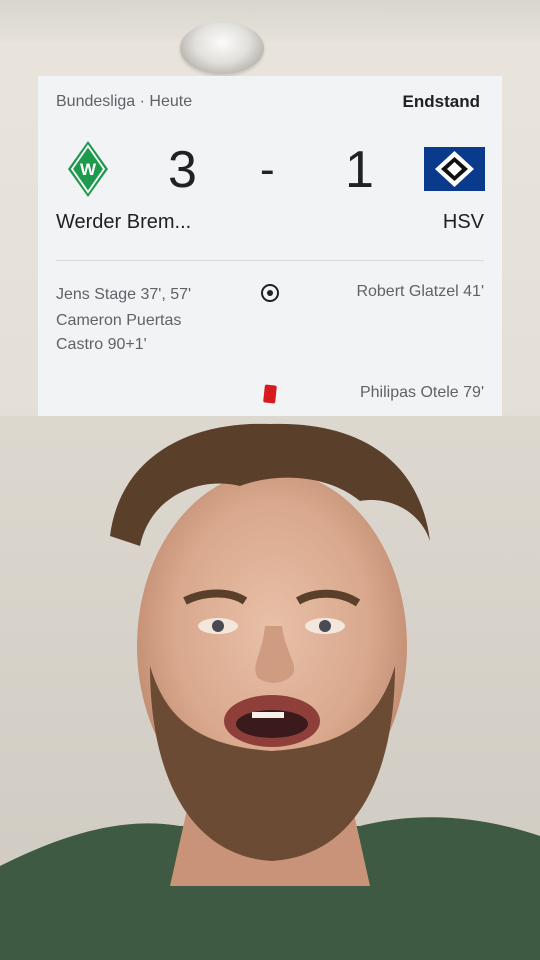 The width and height of the screenshot is (540, 960). I want to click on svg-text: W, so click(88, 169).